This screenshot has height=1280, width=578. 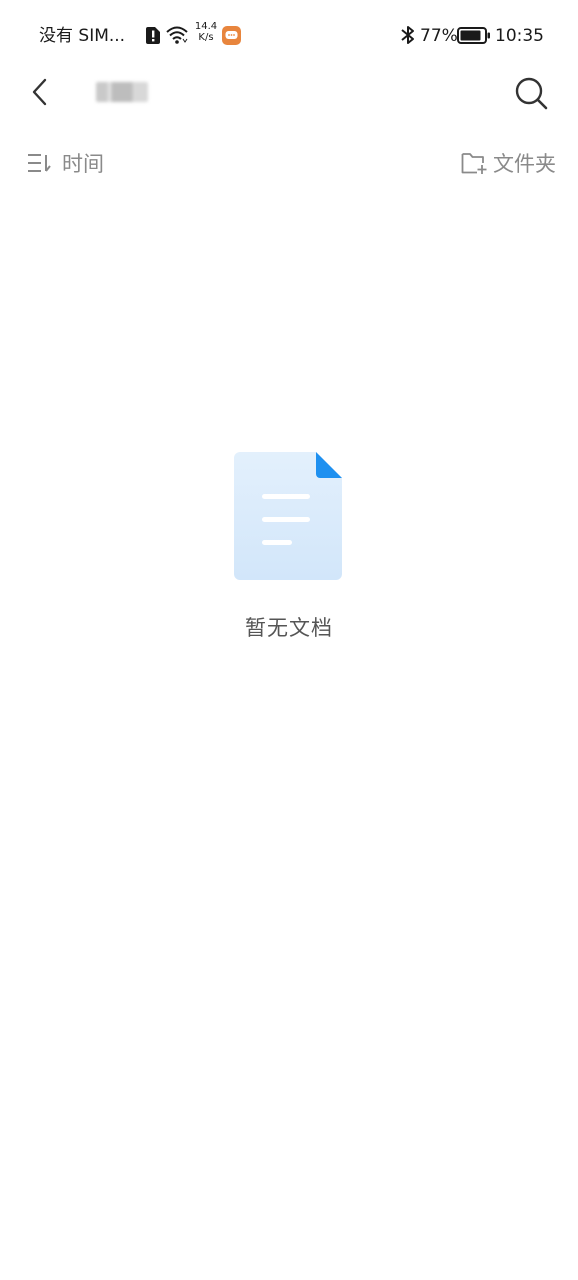 I want to click on network-speed-unit: K/s, so click(x=206, y=37).